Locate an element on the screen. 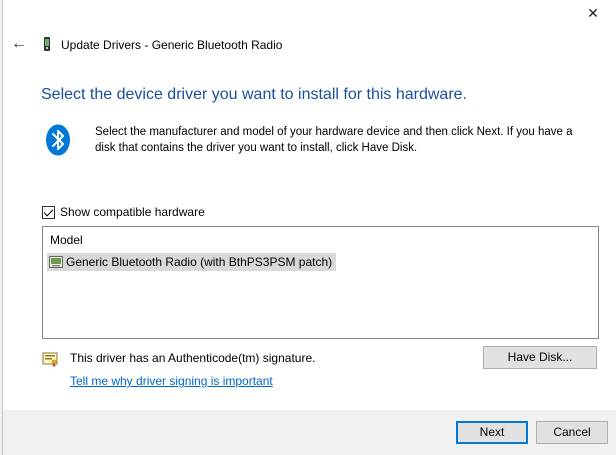 The width and height of the screenshot is (616, 455). driver-certificate-icon is located at coordinates (56, 262).